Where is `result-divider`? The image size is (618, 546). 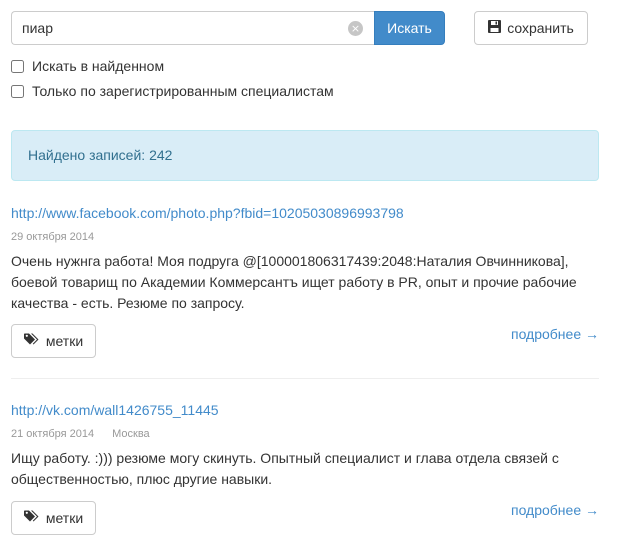
result-divider is located at coordinates (305, 378).